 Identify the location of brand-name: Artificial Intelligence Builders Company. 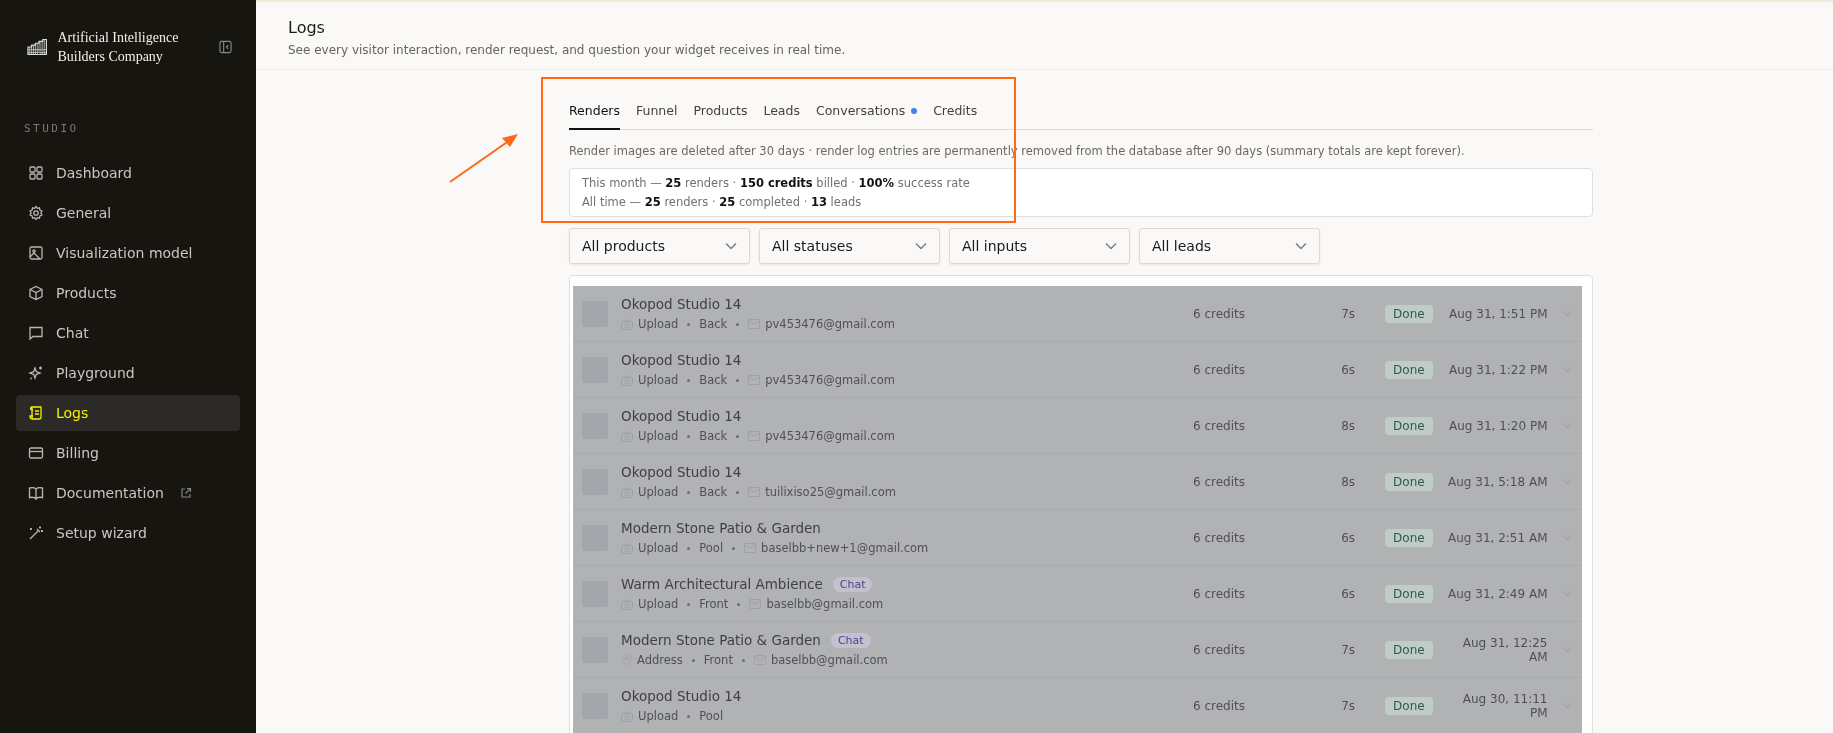
(118, 47).